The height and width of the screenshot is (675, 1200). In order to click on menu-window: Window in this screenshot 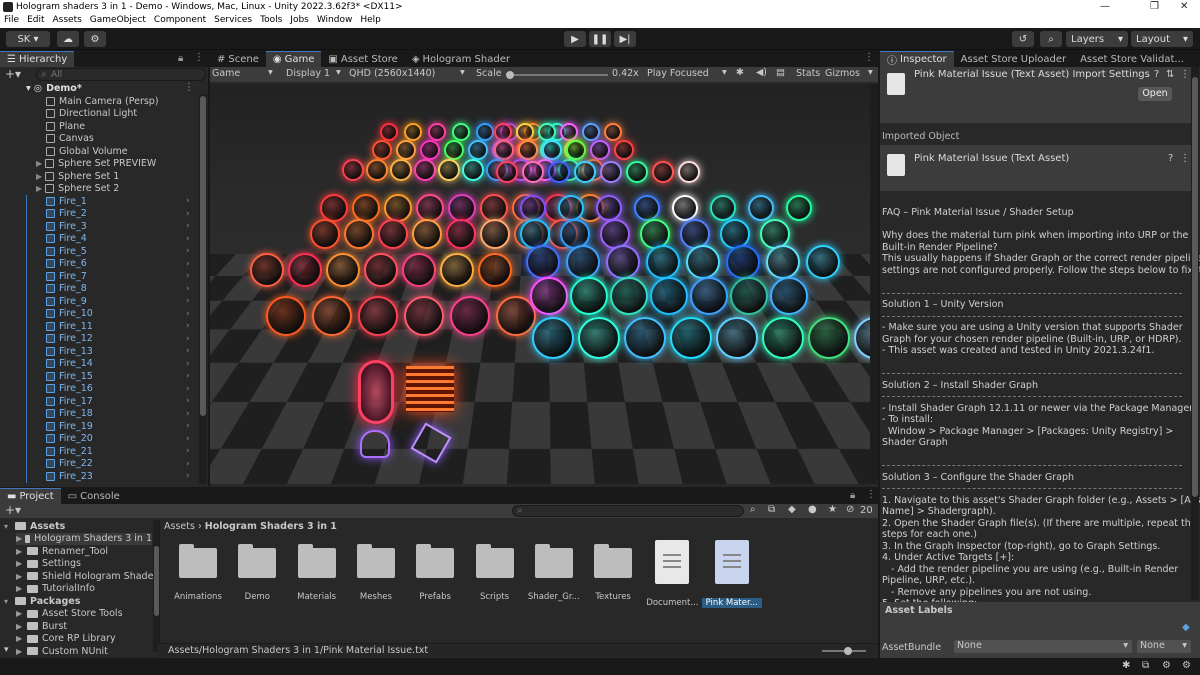, I will do `click(335, 21)`.